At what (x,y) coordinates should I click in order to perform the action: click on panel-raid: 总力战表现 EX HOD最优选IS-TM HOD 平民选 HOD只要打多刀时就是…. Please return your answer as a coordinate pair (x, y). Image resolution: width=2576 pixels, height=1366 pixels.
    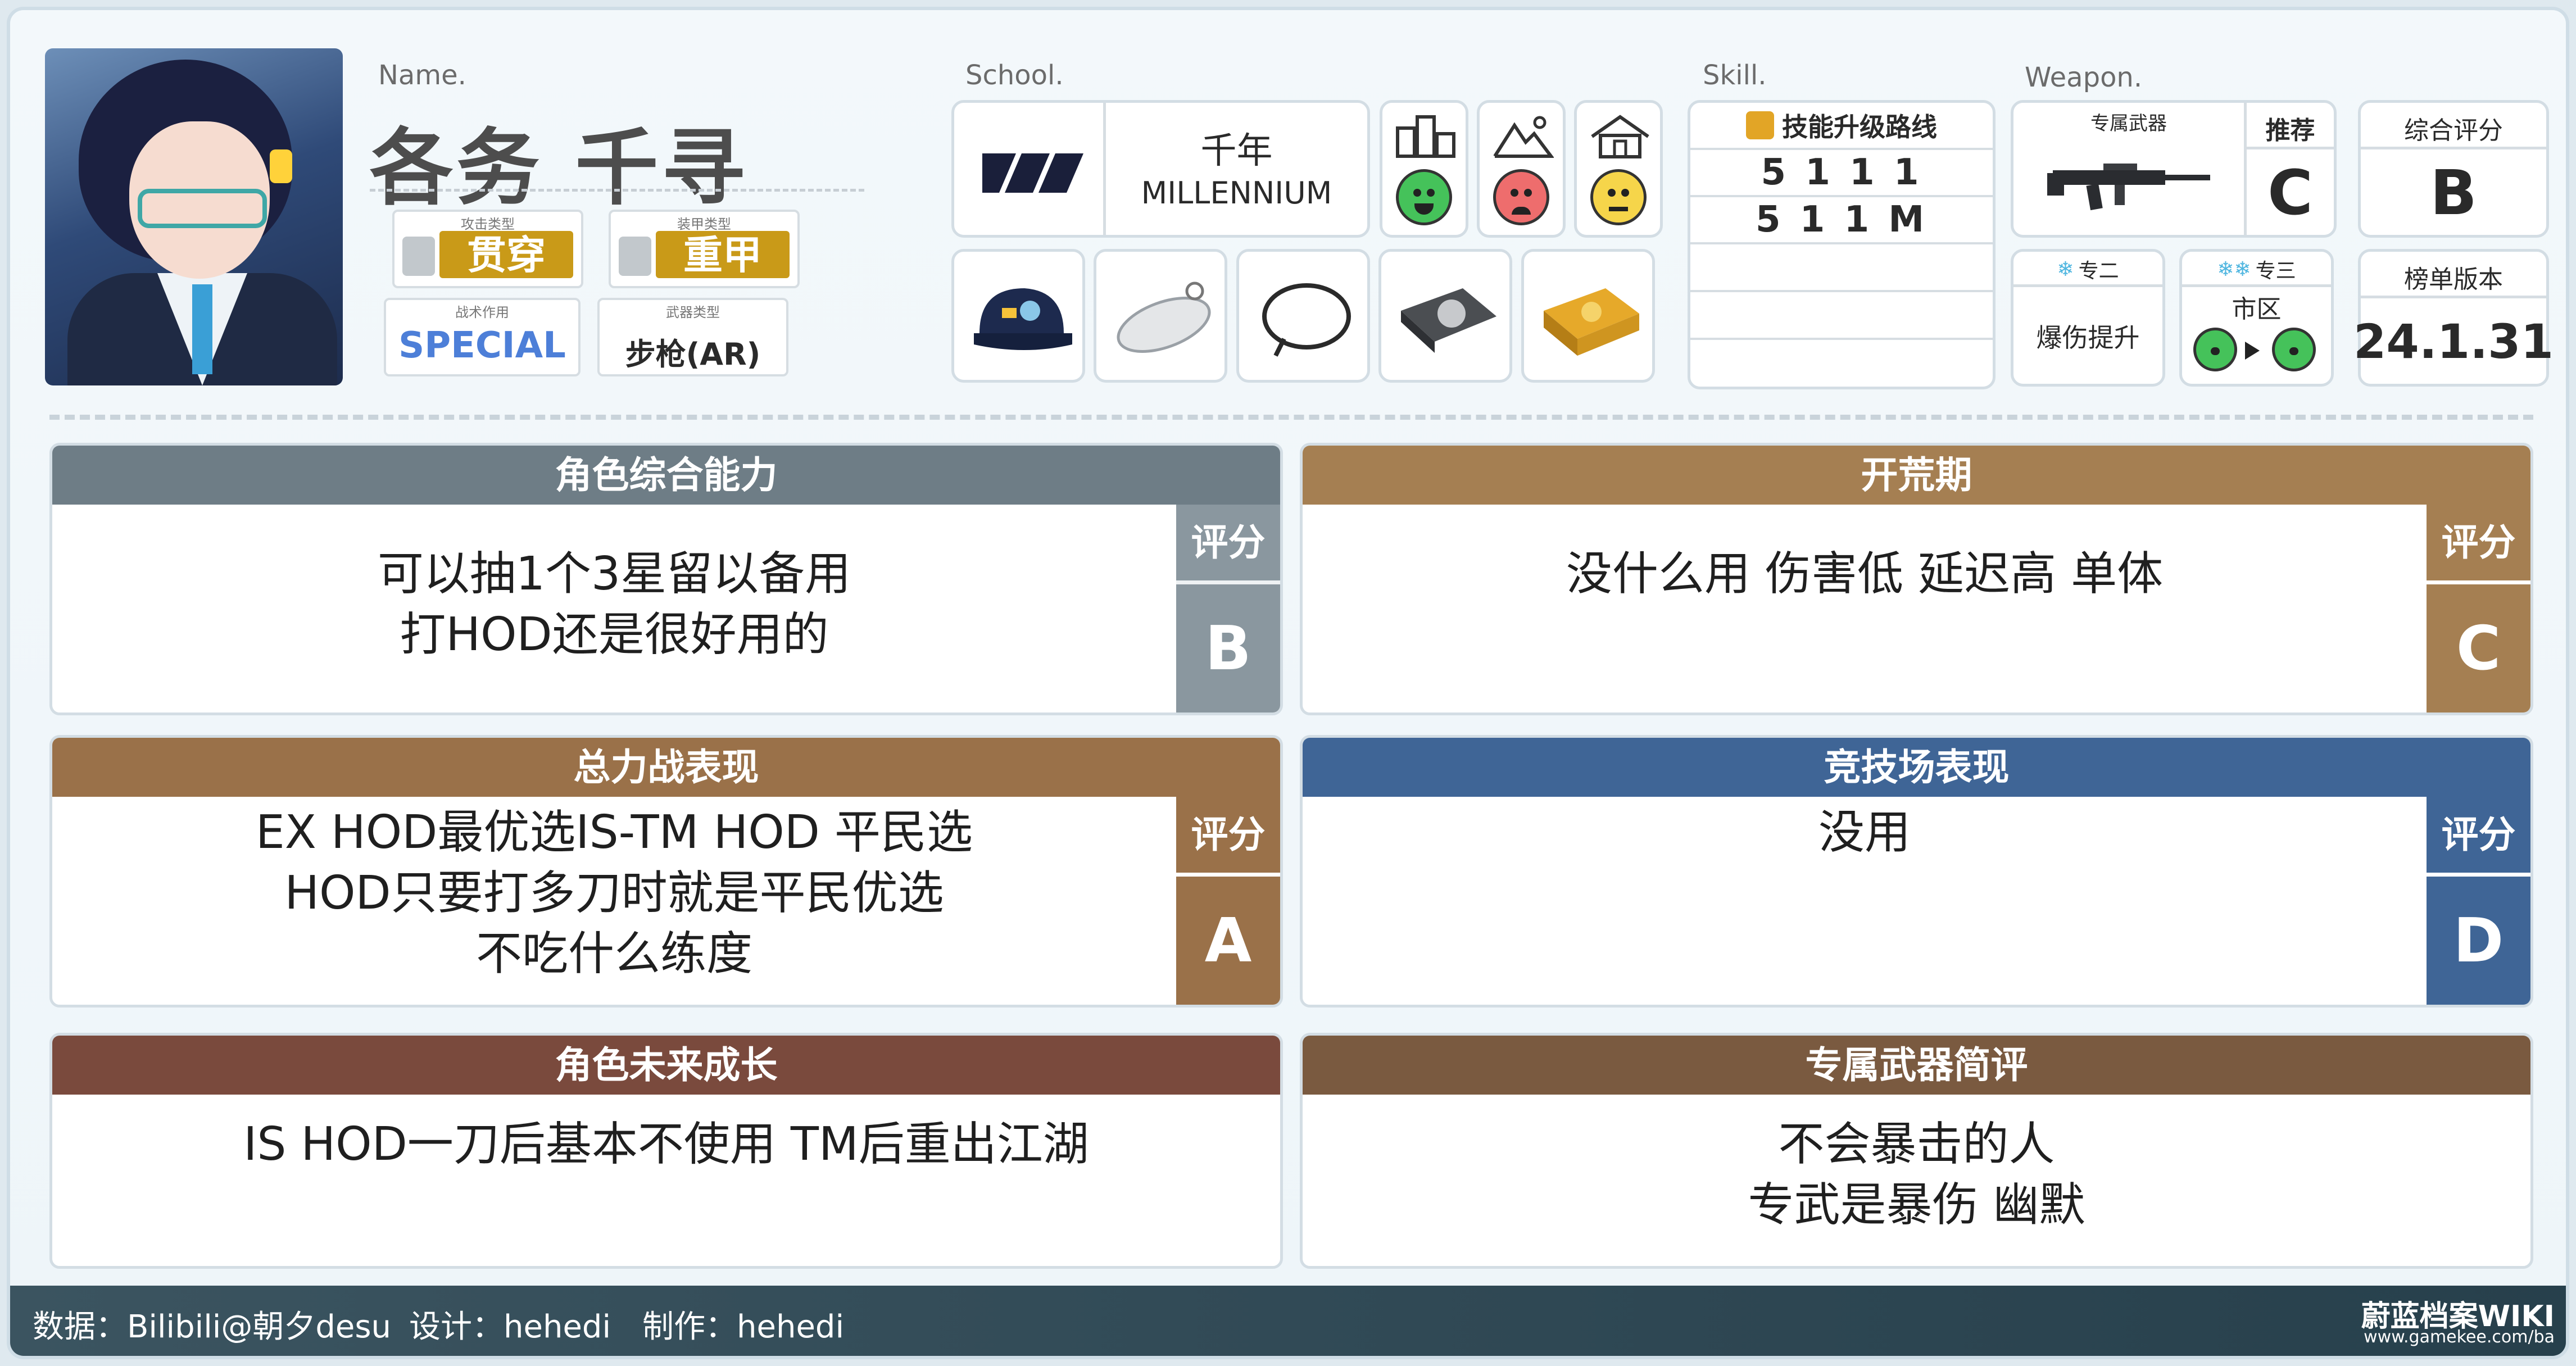
    Looking at the image, I should click on (666, 872).